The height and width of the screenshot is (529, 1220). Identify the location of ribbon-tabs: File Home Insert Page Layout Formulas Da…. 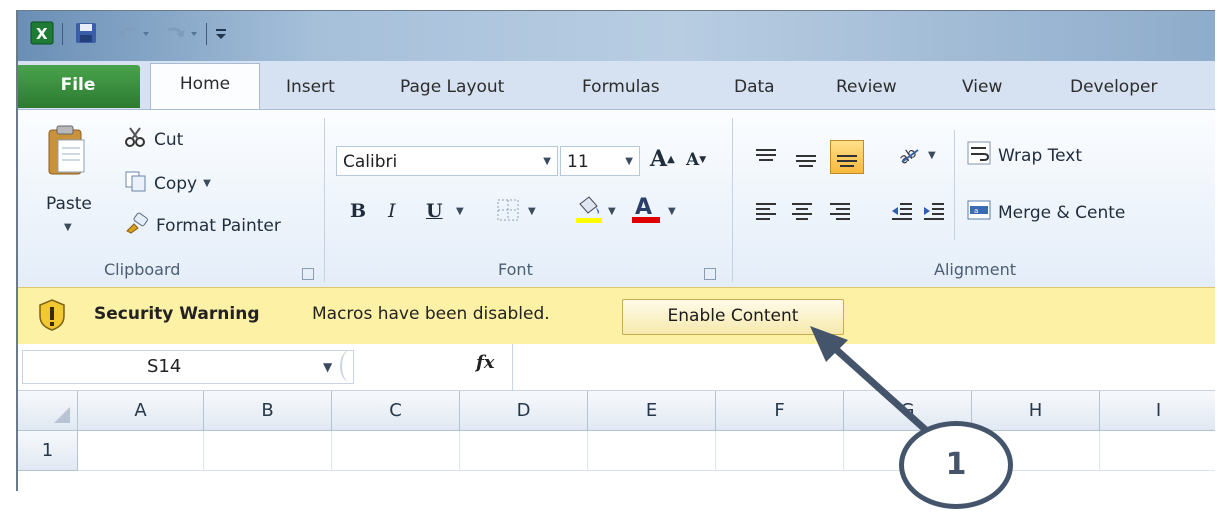
(616, 85).